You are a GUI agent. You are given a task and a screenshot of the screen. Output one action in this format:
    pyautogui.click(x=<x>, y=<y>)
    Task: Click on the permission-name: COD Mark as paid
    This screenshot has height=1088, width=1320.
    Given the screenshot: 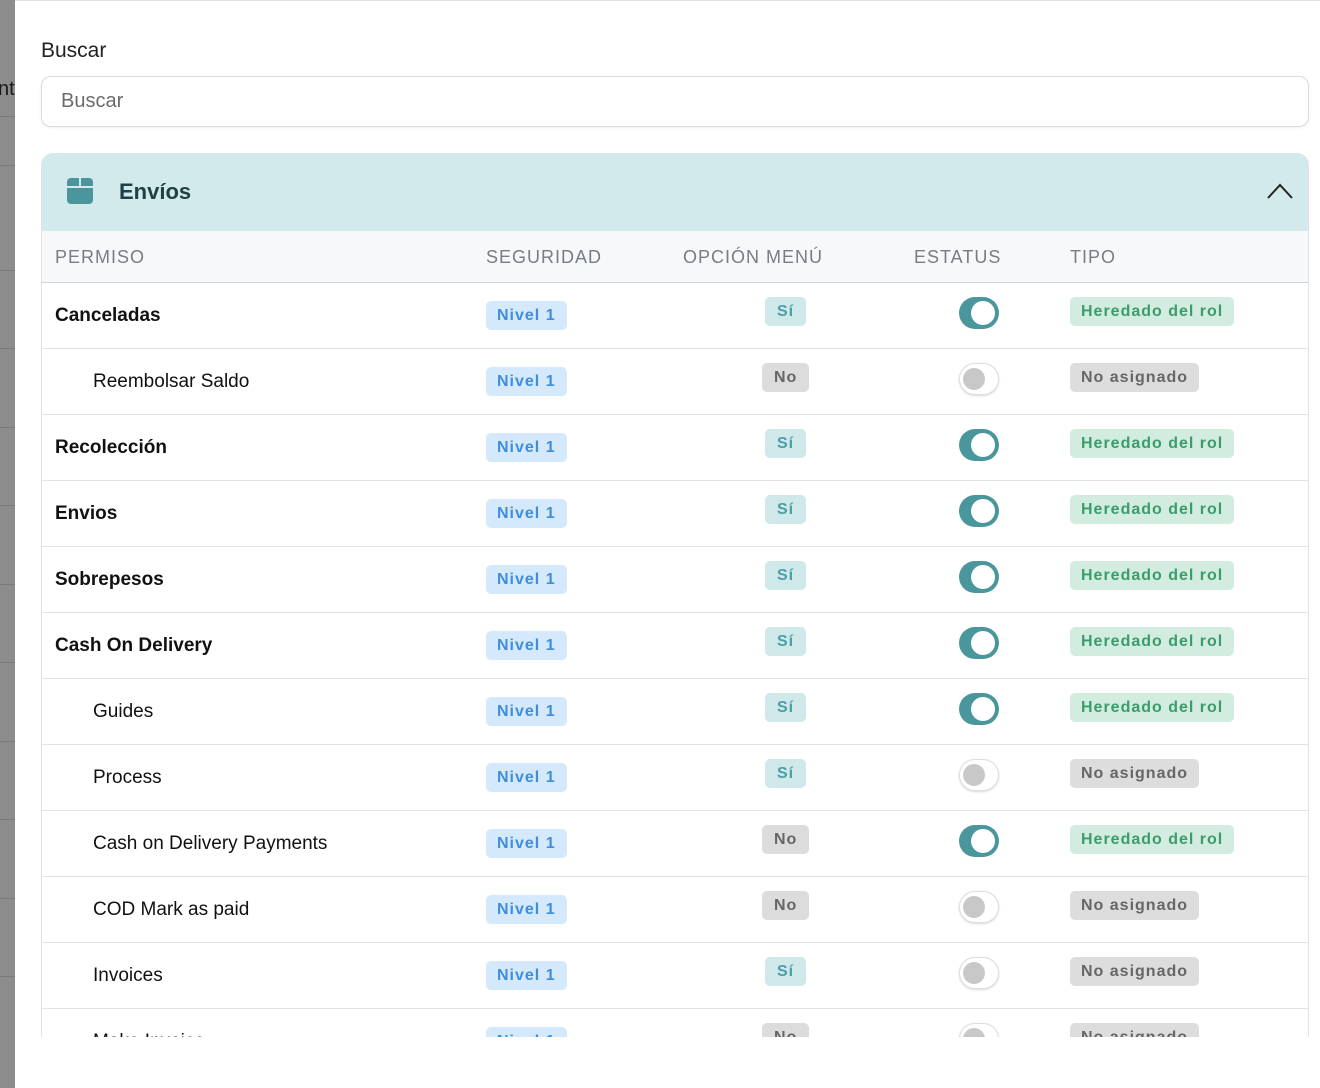 What is the action you would take?
    pyautogui.click(x=171, y=909)
    